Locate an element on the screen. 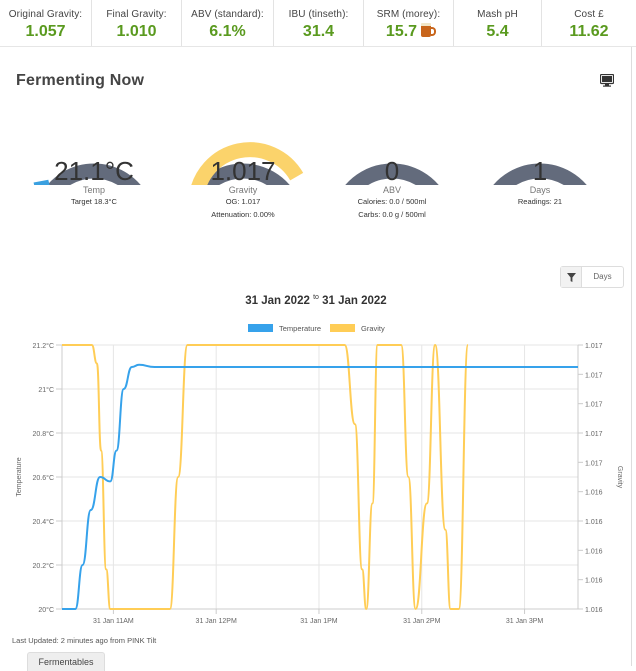 The width and height of the screenshot is (636, 671). legend-gravity-label: Gravity is located at coordinates (373, 328).